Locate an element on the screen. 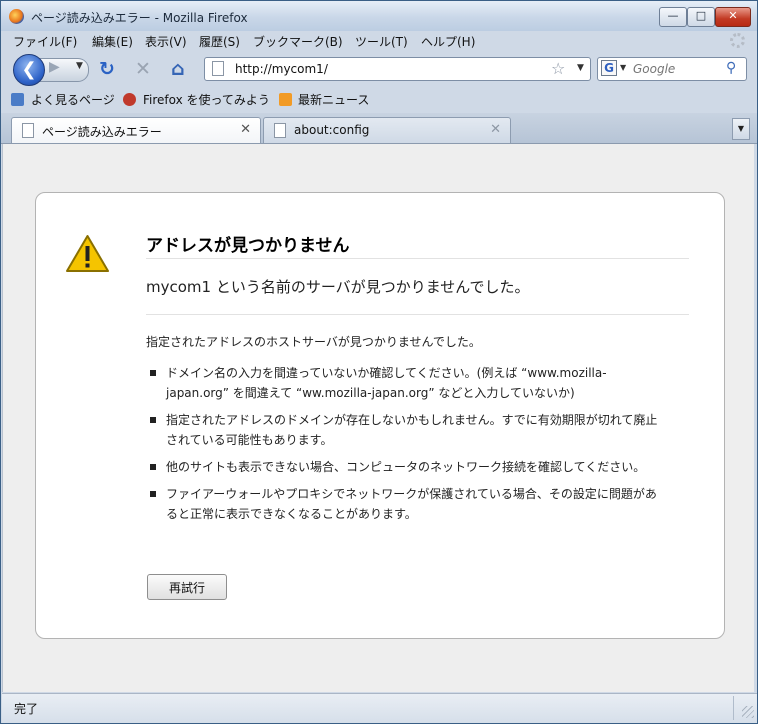 The width and height of the screenshot is (758, 724). title-bar: ページ読み込みエラー - Mozilla Firefox — □ ✕ is located at coordinates (379, 16).